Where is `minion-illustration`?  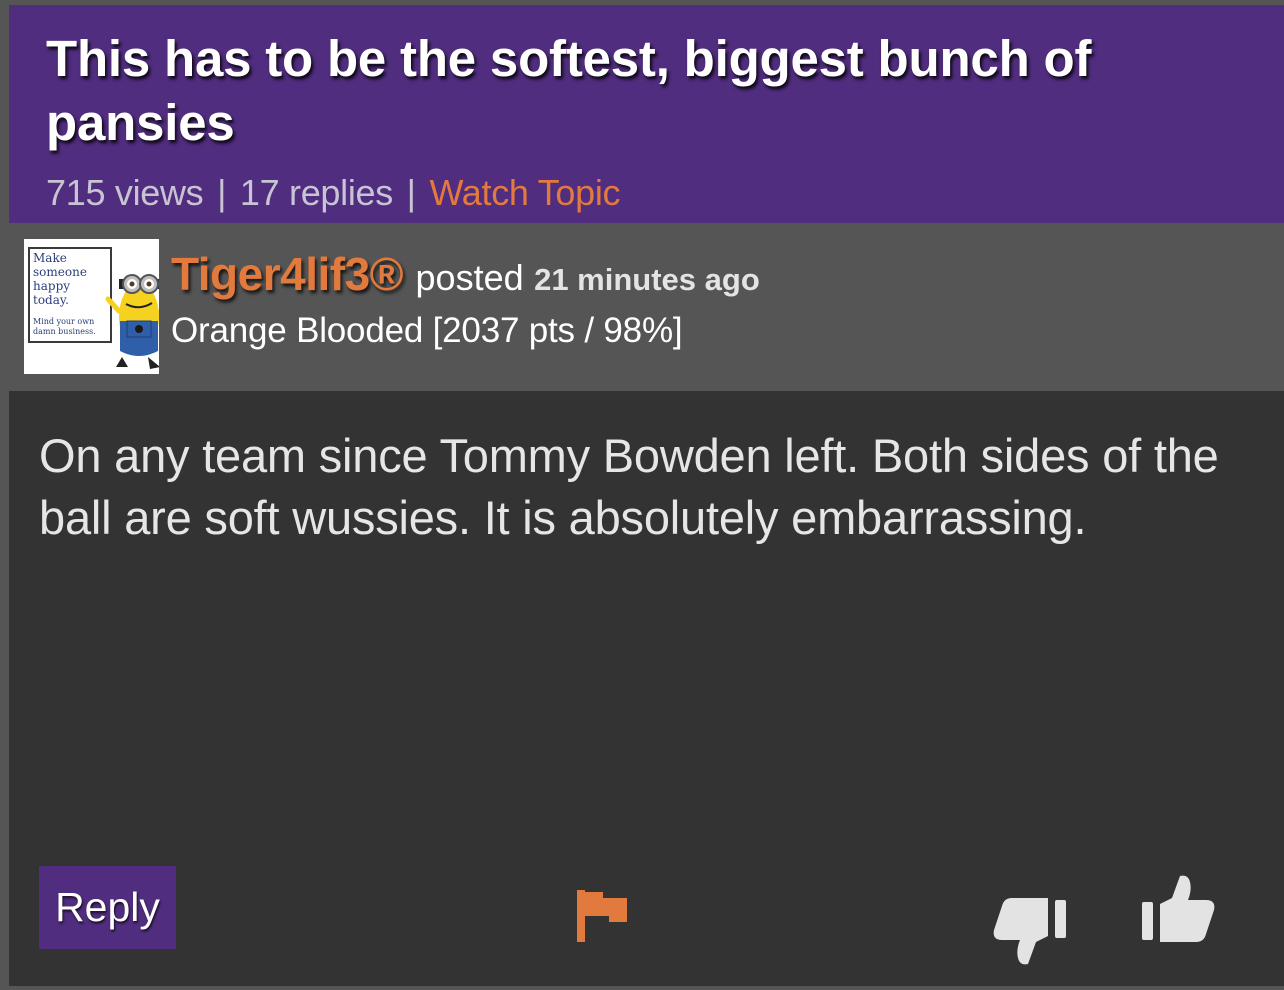 minion-illustration is located at coordinates (132, 321).